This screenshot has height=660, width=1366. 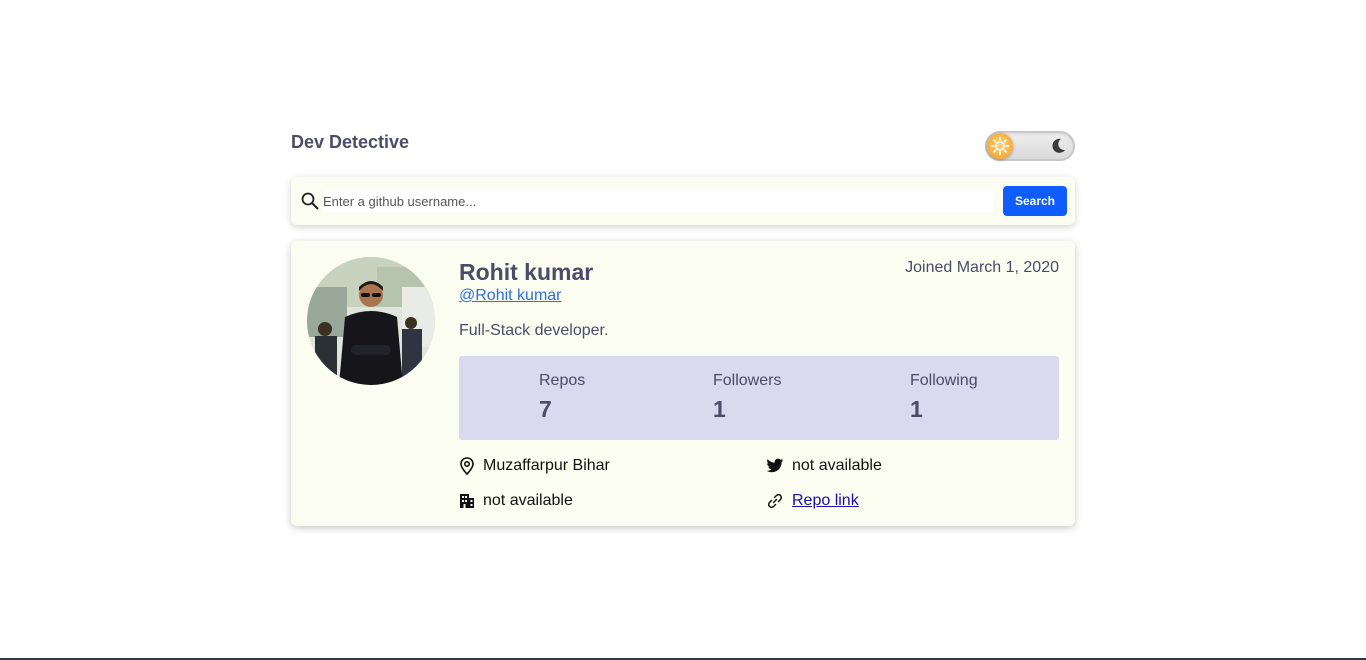 What do you see at coordinates (1035, 201) in the screenshot?
I see `search-button: Search` at bounding box center [1035, 201].